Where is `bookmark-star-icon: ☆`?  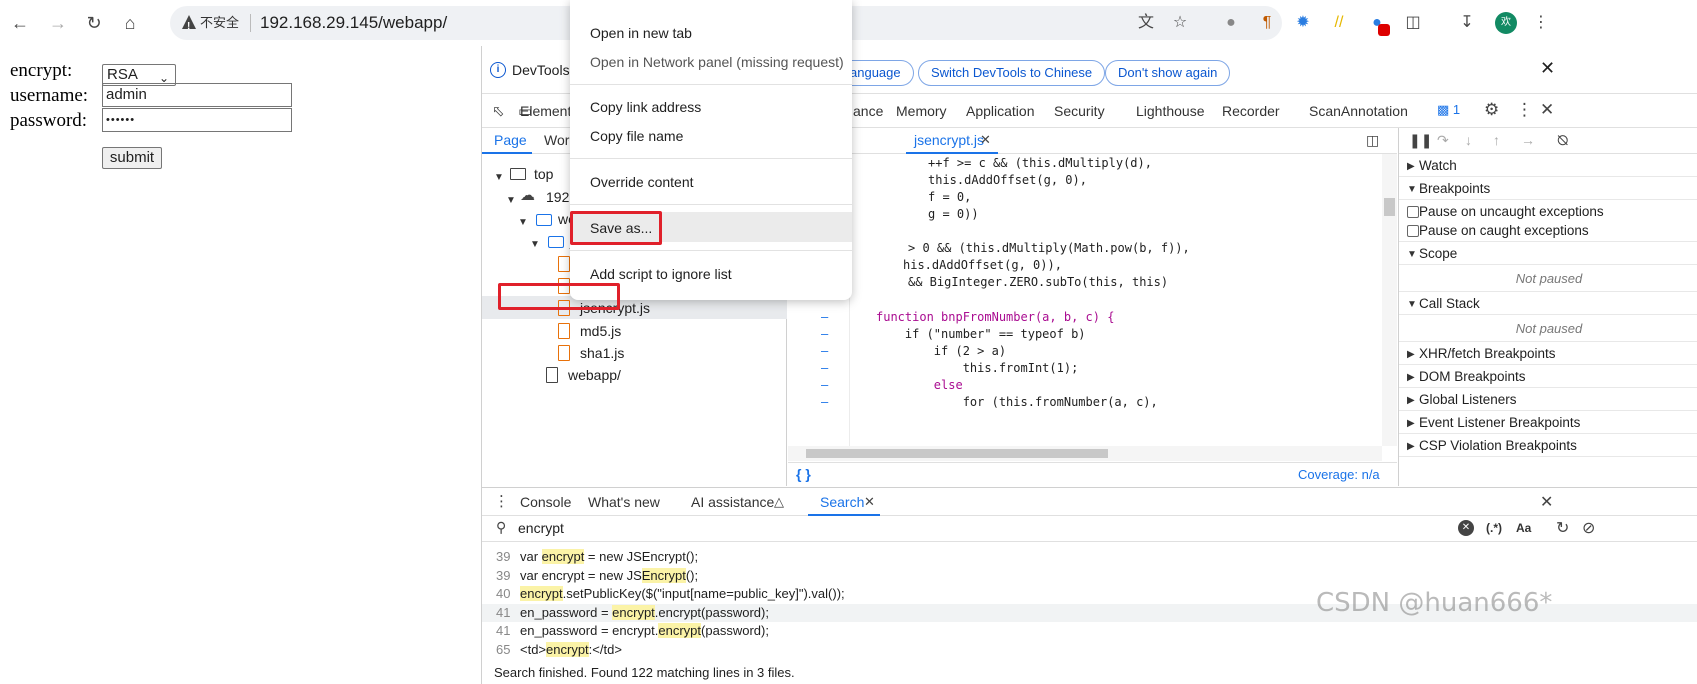
bookmark-star-icon: ☆ is located at coordinates (1180, 23).